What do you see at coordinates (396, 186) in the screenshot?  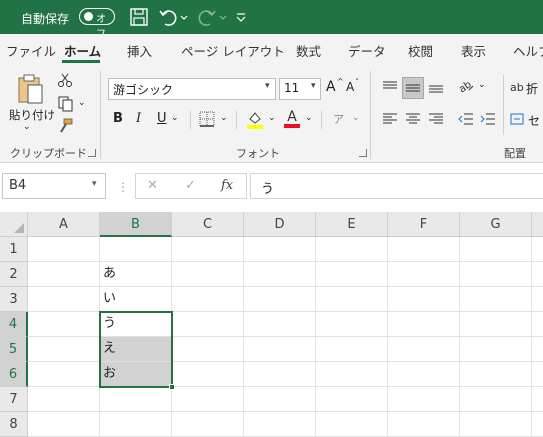 I see `formula-input: う` at bounding box center [396, 186].